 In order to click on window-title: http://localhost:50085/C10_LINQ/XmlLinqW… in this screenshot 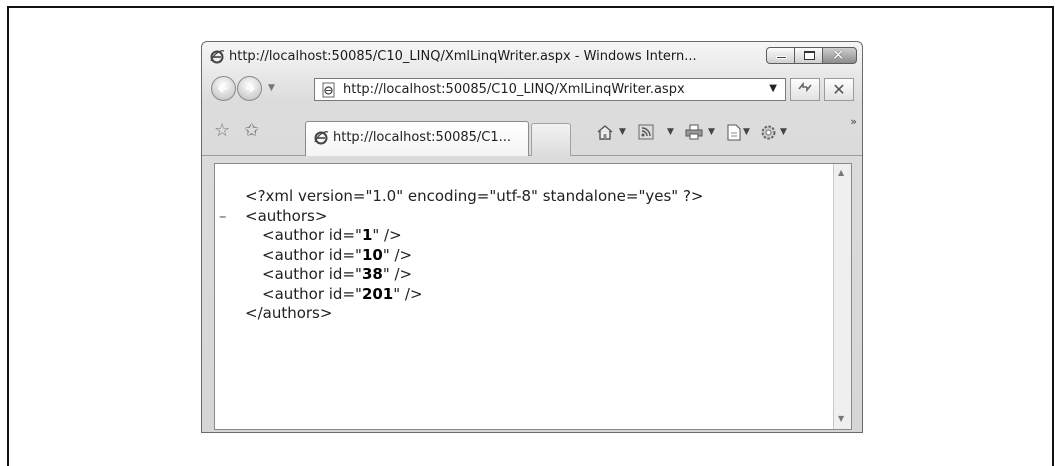, I will do `click(463, 56)`.